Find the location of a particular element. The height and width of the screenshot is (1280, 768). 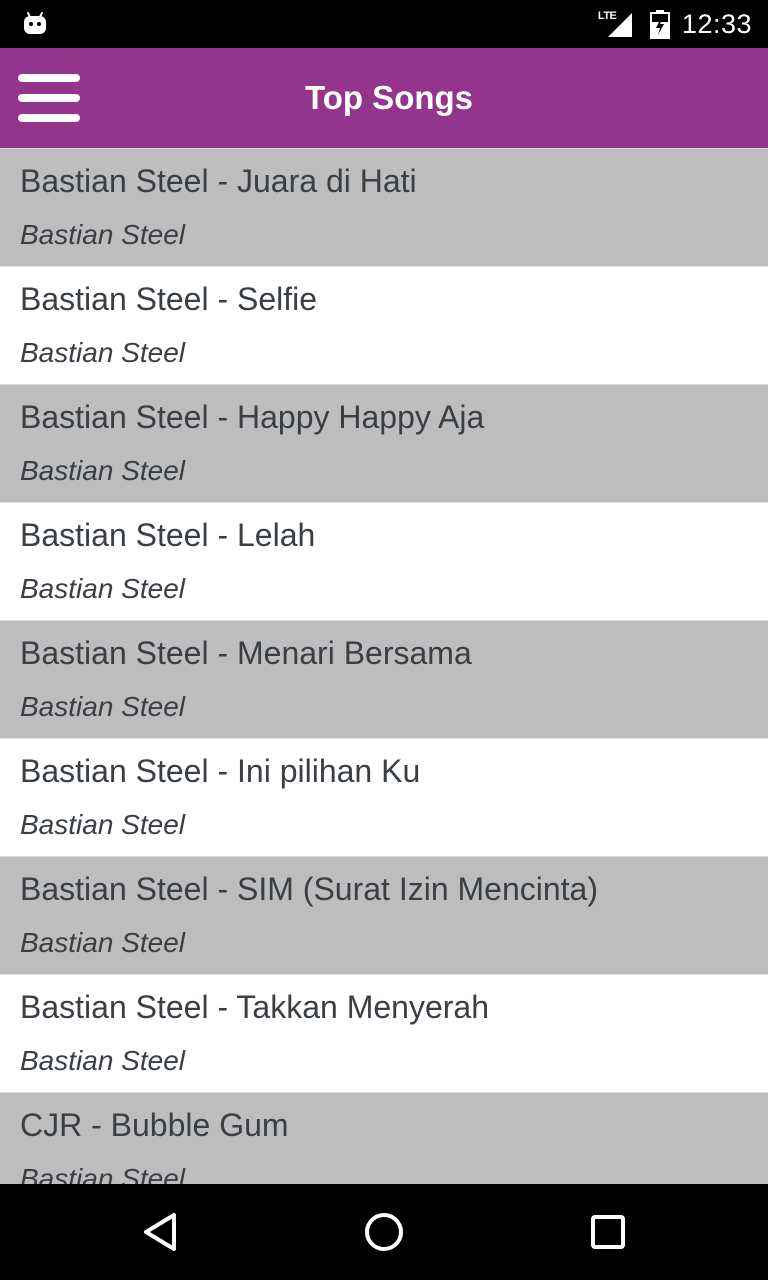

hamburger-menu-icon is located at coordinates (50, 98).